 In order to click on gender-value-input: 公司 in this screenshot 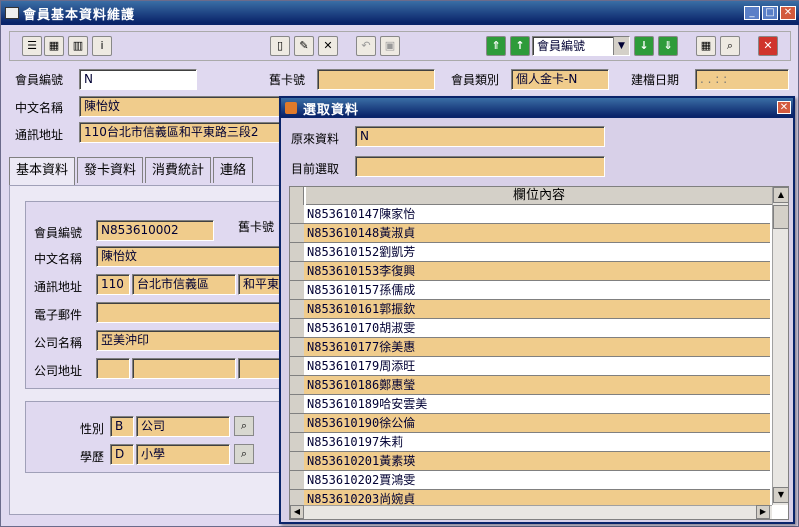, I will do `click(183, 426)`.